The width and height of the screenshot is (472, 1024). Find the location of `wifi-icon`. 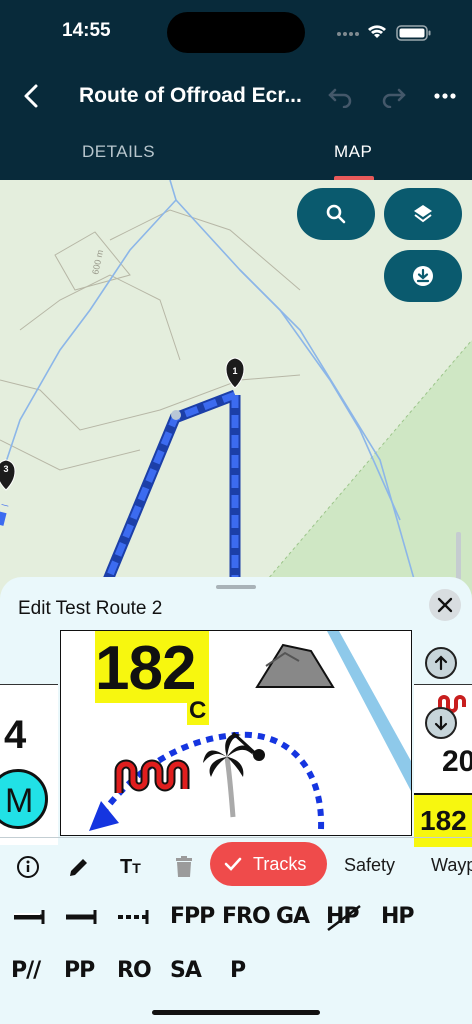

wifi-icon is located at coordinates (377, 31).